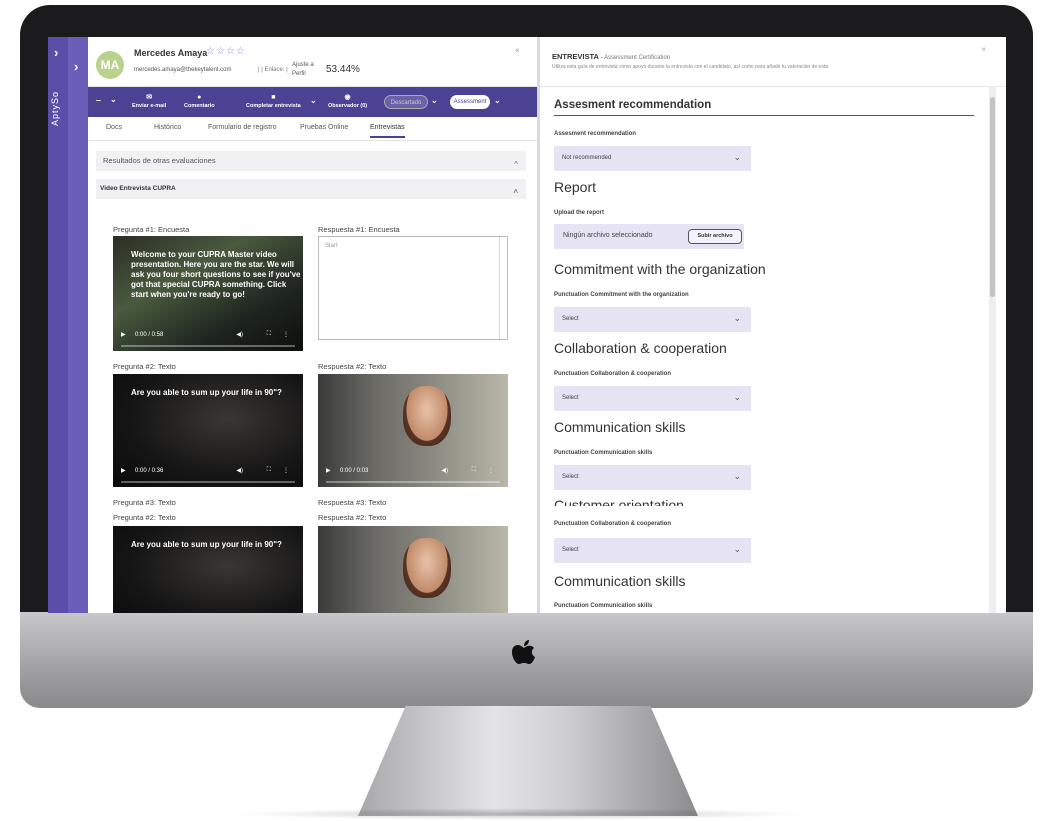 Image resolution: width=1040 pixels, height=821 pixels. What do you see at coordinates (208, 569) in the screenshot?
I see `question-video: Are you able to sum up your life in 90"?` at bounding box center [208, 569].